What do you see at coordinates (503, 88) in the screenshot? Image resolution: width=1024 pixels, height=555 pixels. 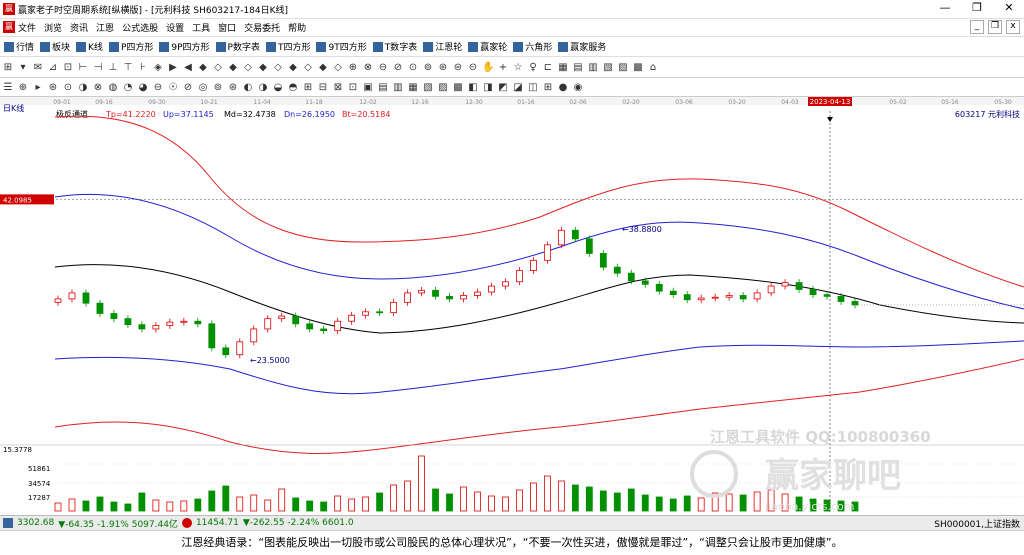 I see `period-tool-icon-33: ◩` at bounding box center [503, 88].